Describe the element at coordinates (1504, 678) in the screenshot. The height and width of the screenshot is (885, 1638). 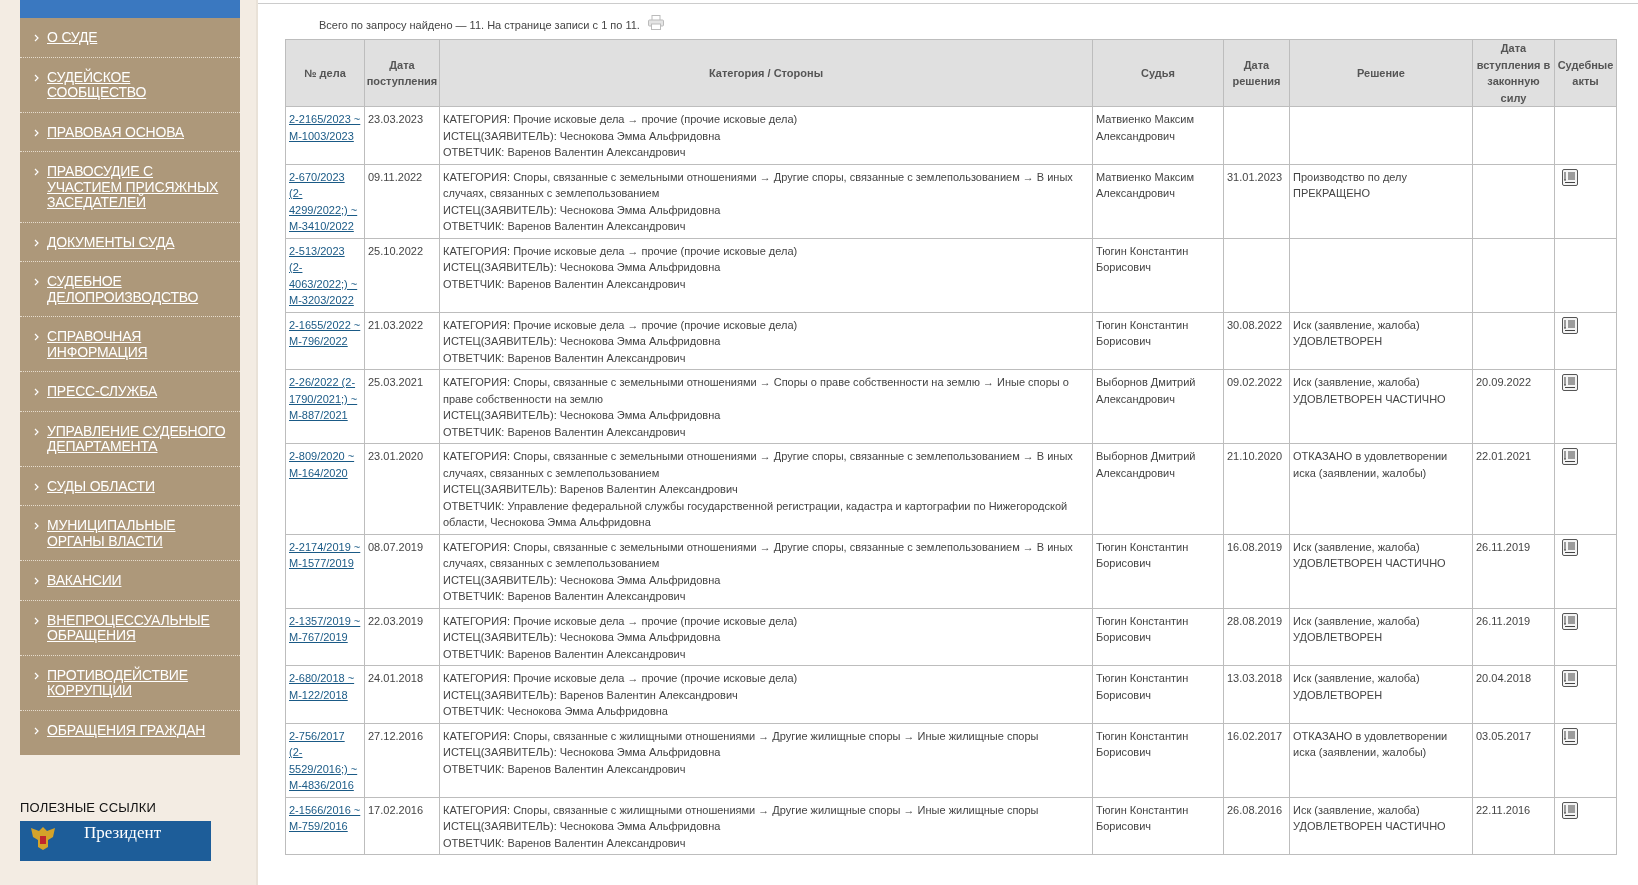
I see `date-text: 20.04.2018` at that location.